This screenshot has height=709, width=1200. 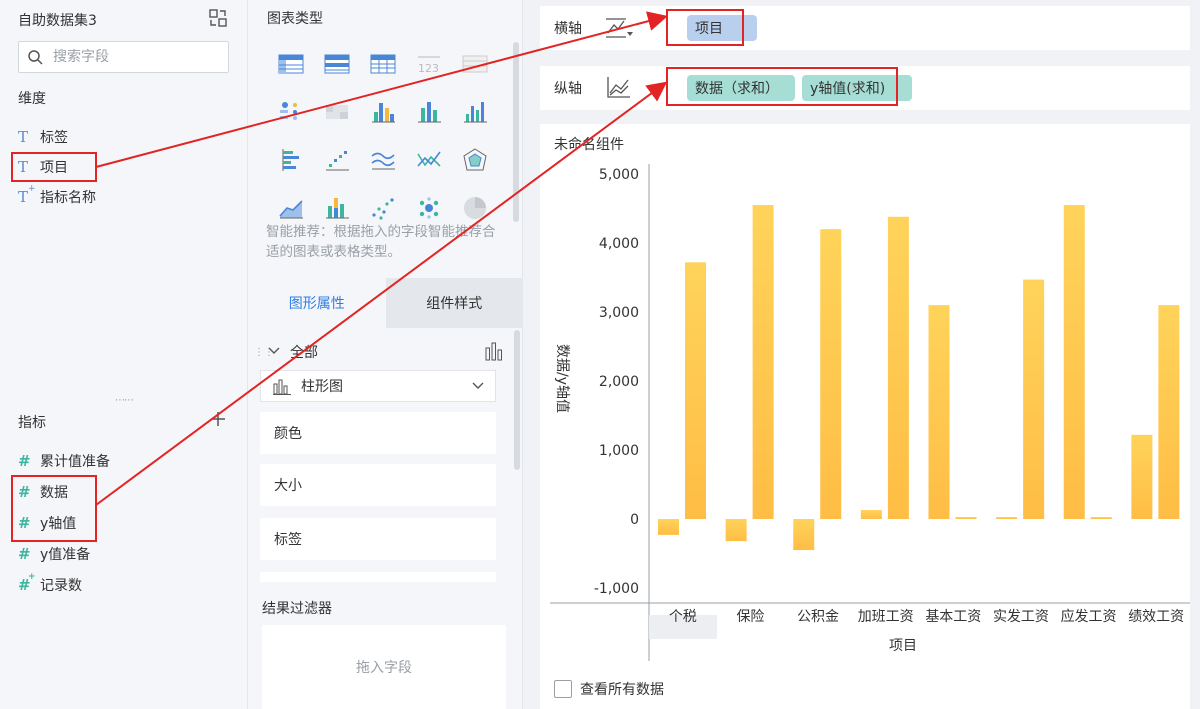 What do you see at coordinates (475, 112) in the screenshot?
I see `multi-bar-icon` at bounding box center [475, 112].